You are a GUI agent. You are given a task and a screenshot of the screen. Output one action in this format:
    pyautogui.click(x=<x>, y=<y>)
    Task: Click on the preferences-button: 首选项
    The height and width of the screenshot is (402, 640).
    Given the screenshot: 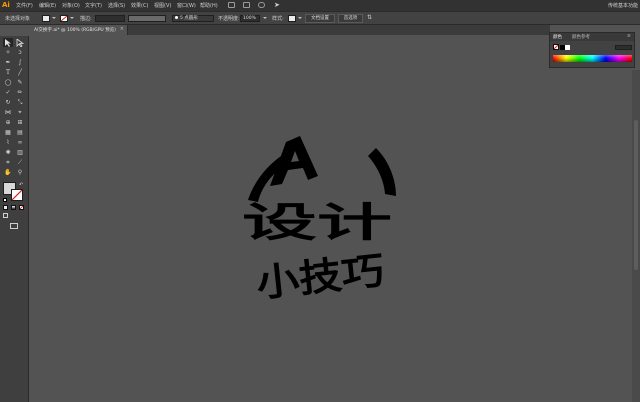 What is the action you would take?
    pyautogui.click(x=350, y=18)
    